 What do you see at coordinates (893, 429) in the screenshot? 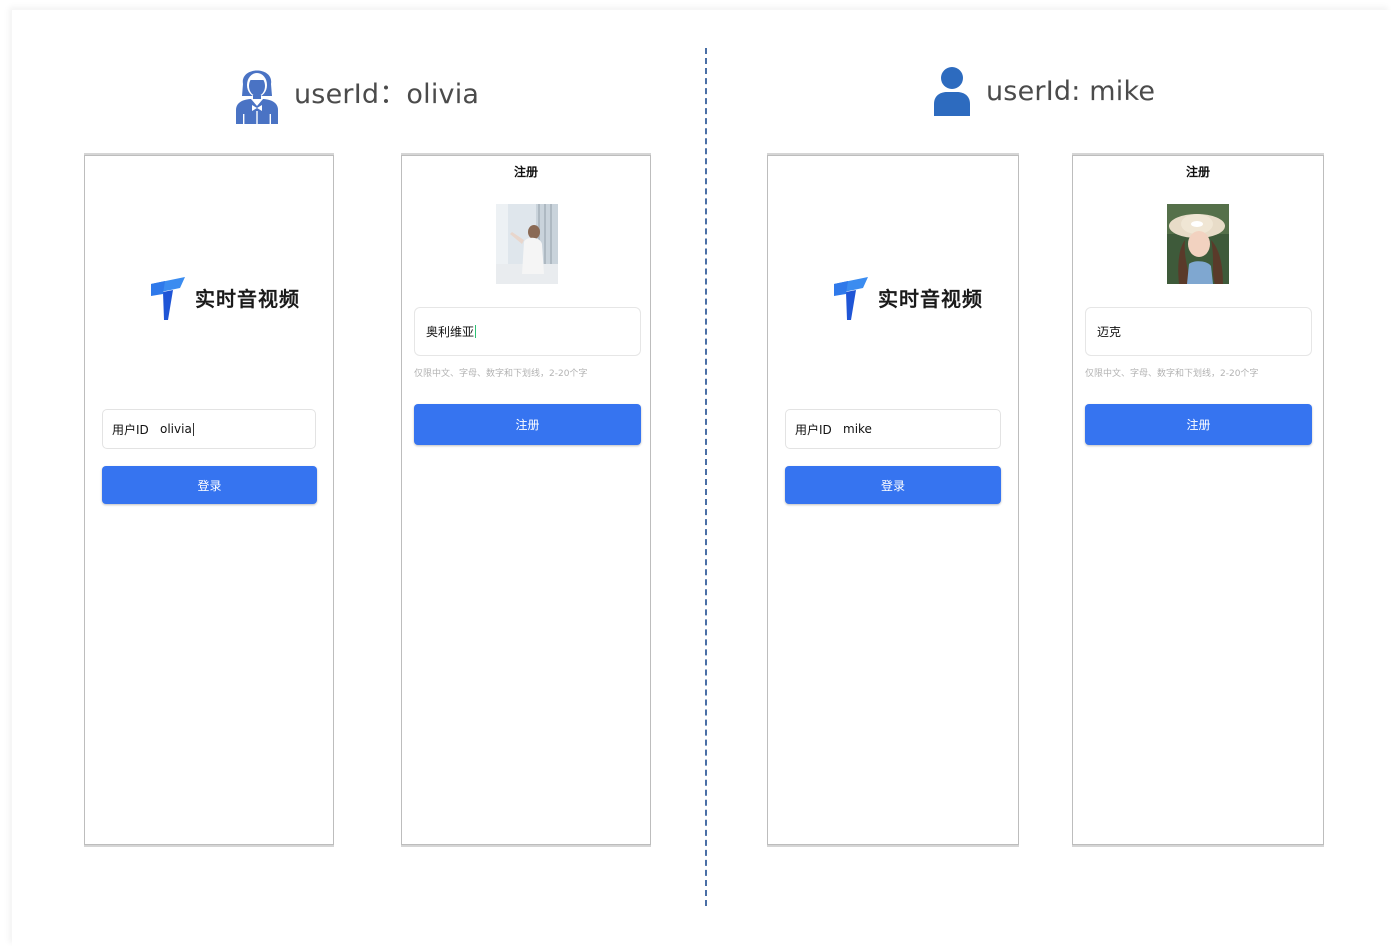
I see `user-id-field: 用户ID mike` at bounding box center [893, 429].